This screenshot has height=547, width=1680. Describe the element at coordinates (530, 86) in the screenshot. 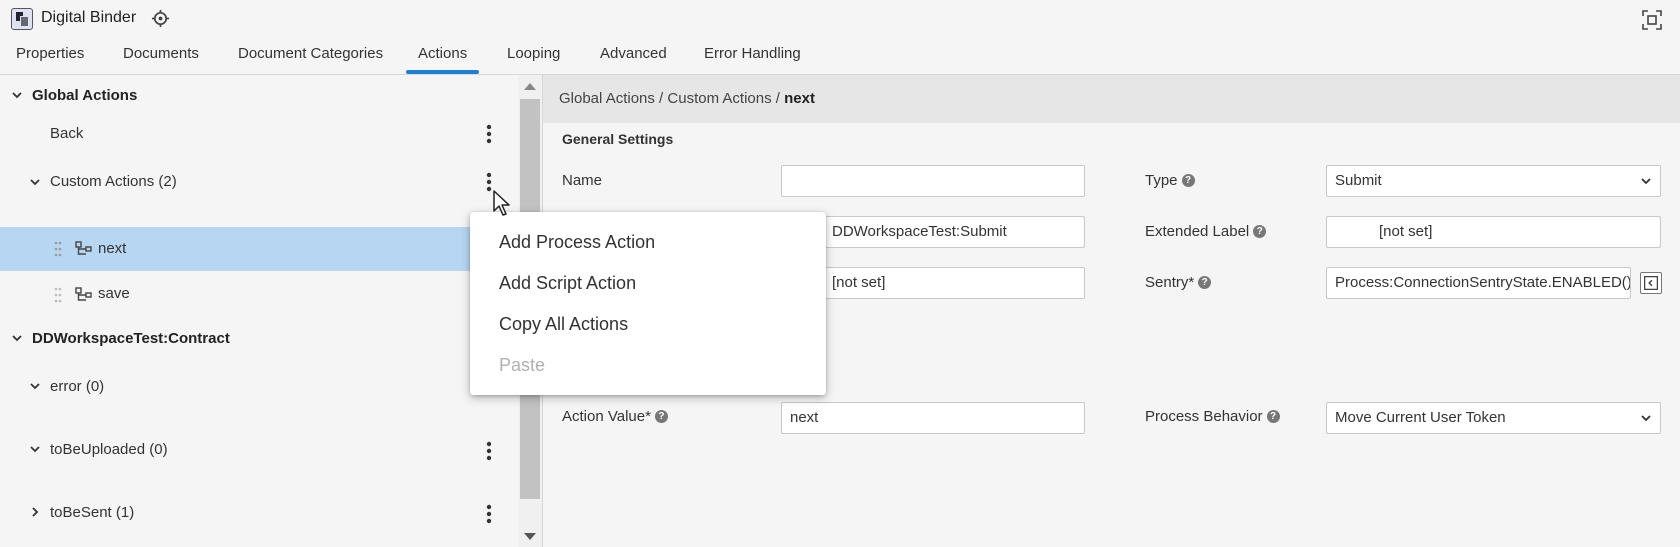

I see `scroll-up-arrow-icon` at that location.